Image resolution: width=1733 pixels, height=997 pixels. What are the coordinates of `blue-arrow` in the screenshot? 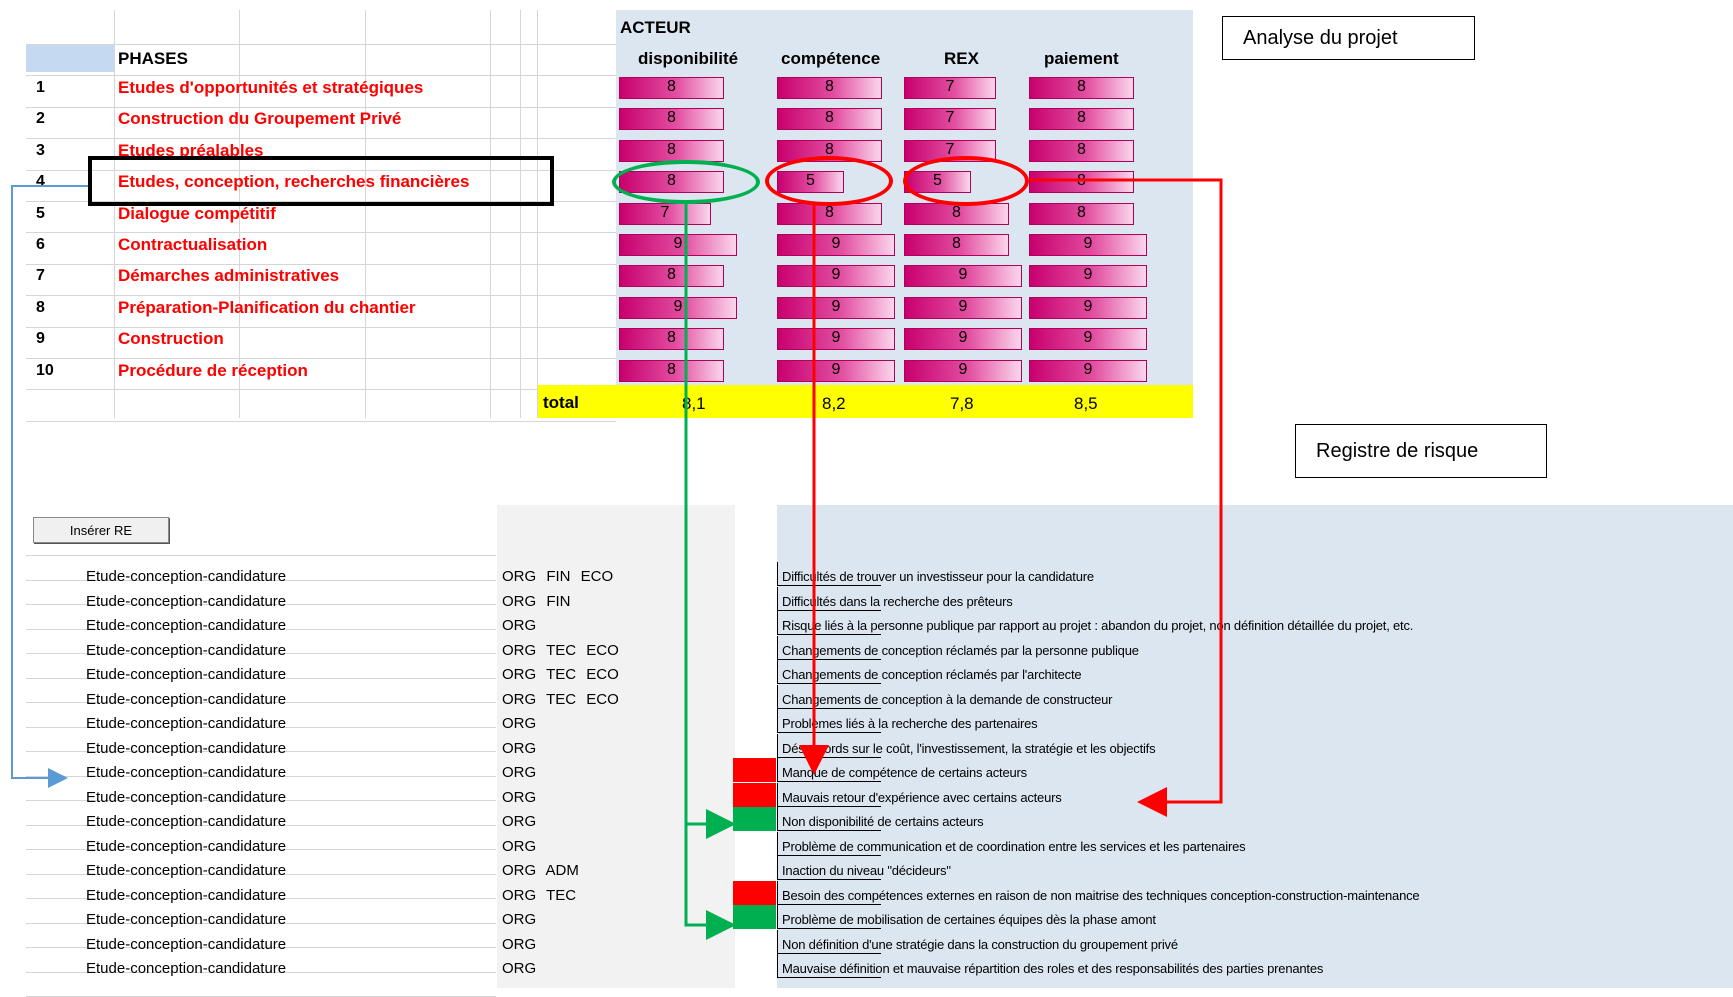 It's located at (49, 486).